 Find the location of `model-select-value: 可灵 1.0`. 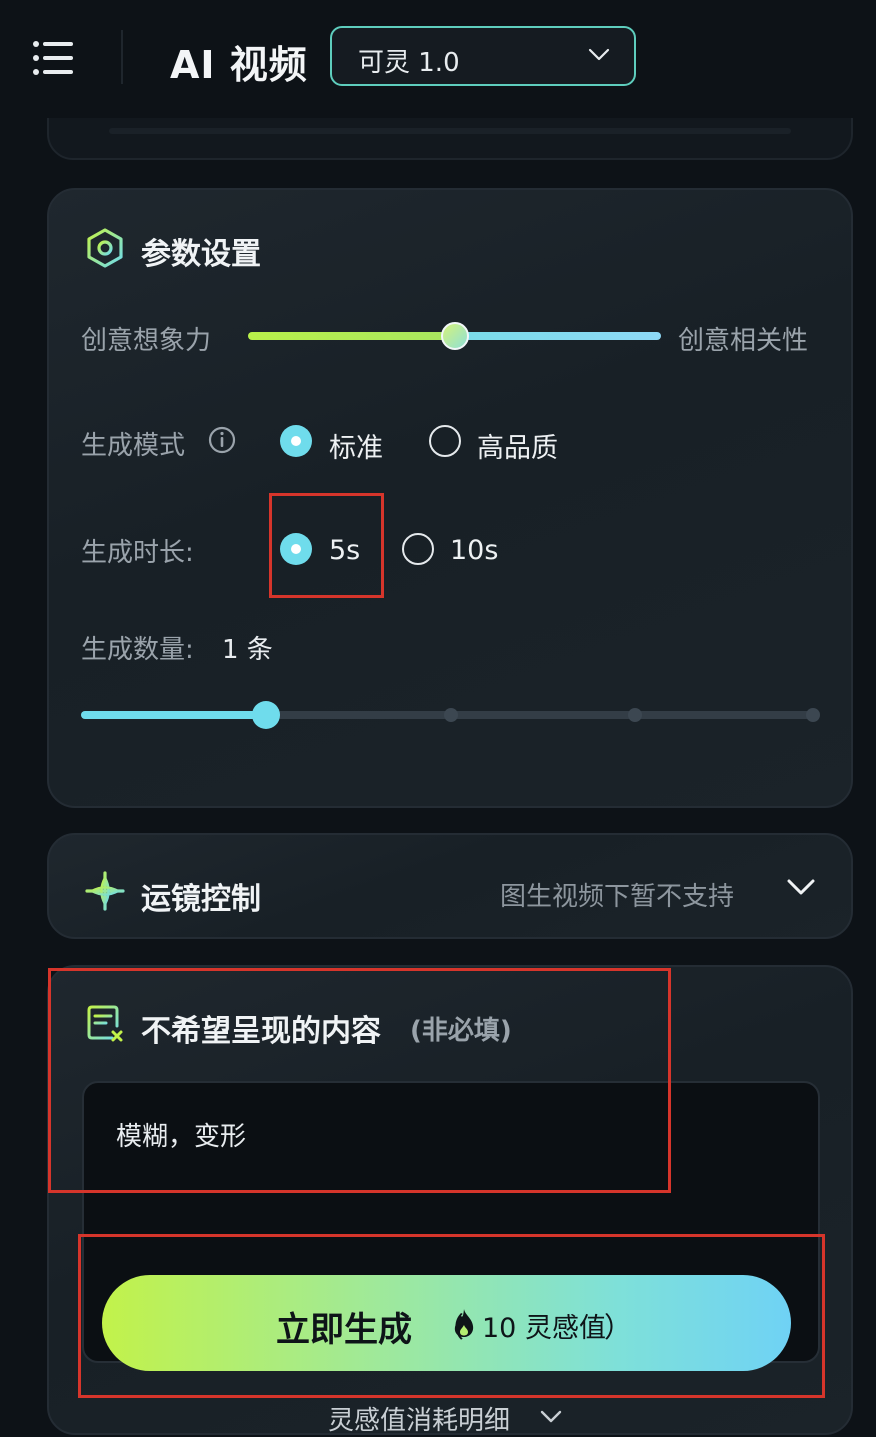

model-select-value: 可灵 1.0 is located at coordinates (409, 63).